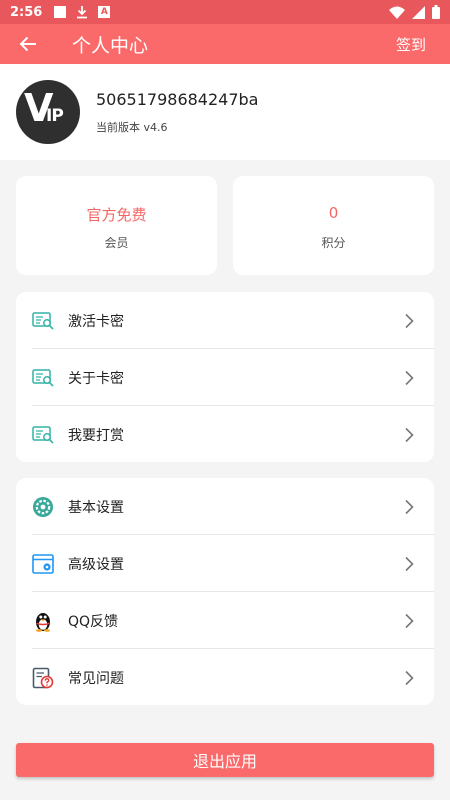 The image size is (450, 800). I want to click on logout-button: 退出应用, so click(225, 760).